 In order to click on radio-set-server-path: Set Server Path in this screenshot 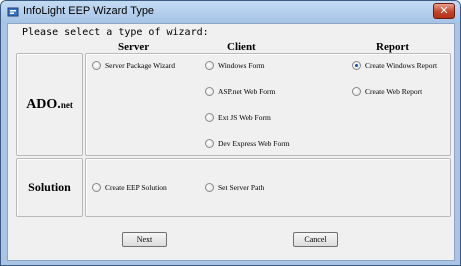, I will do `click(234, 187)`.